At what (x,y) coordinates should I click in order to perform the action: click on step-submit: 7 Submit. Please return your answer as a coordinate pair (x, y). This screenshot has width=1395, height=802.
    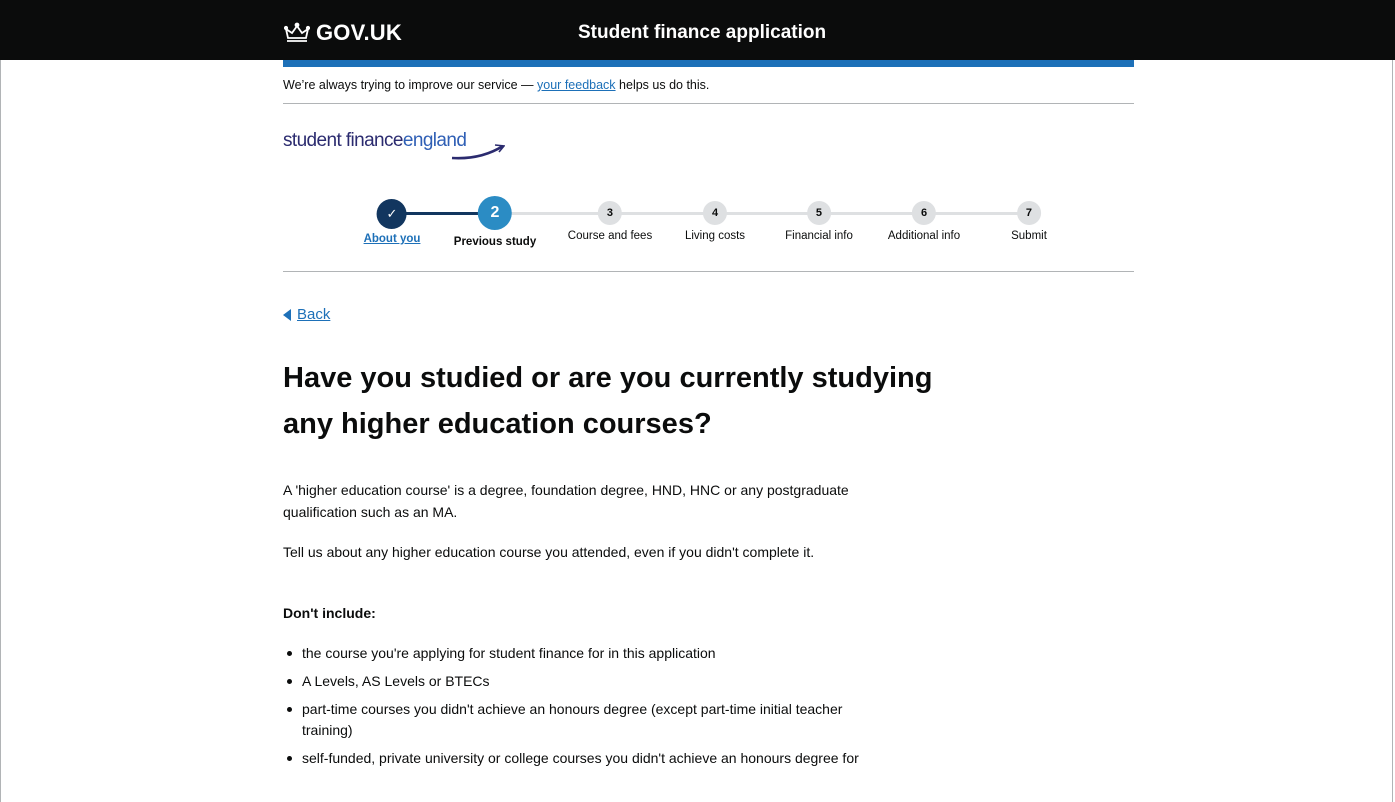
    Looking at the image, I should click on (1029, 219).